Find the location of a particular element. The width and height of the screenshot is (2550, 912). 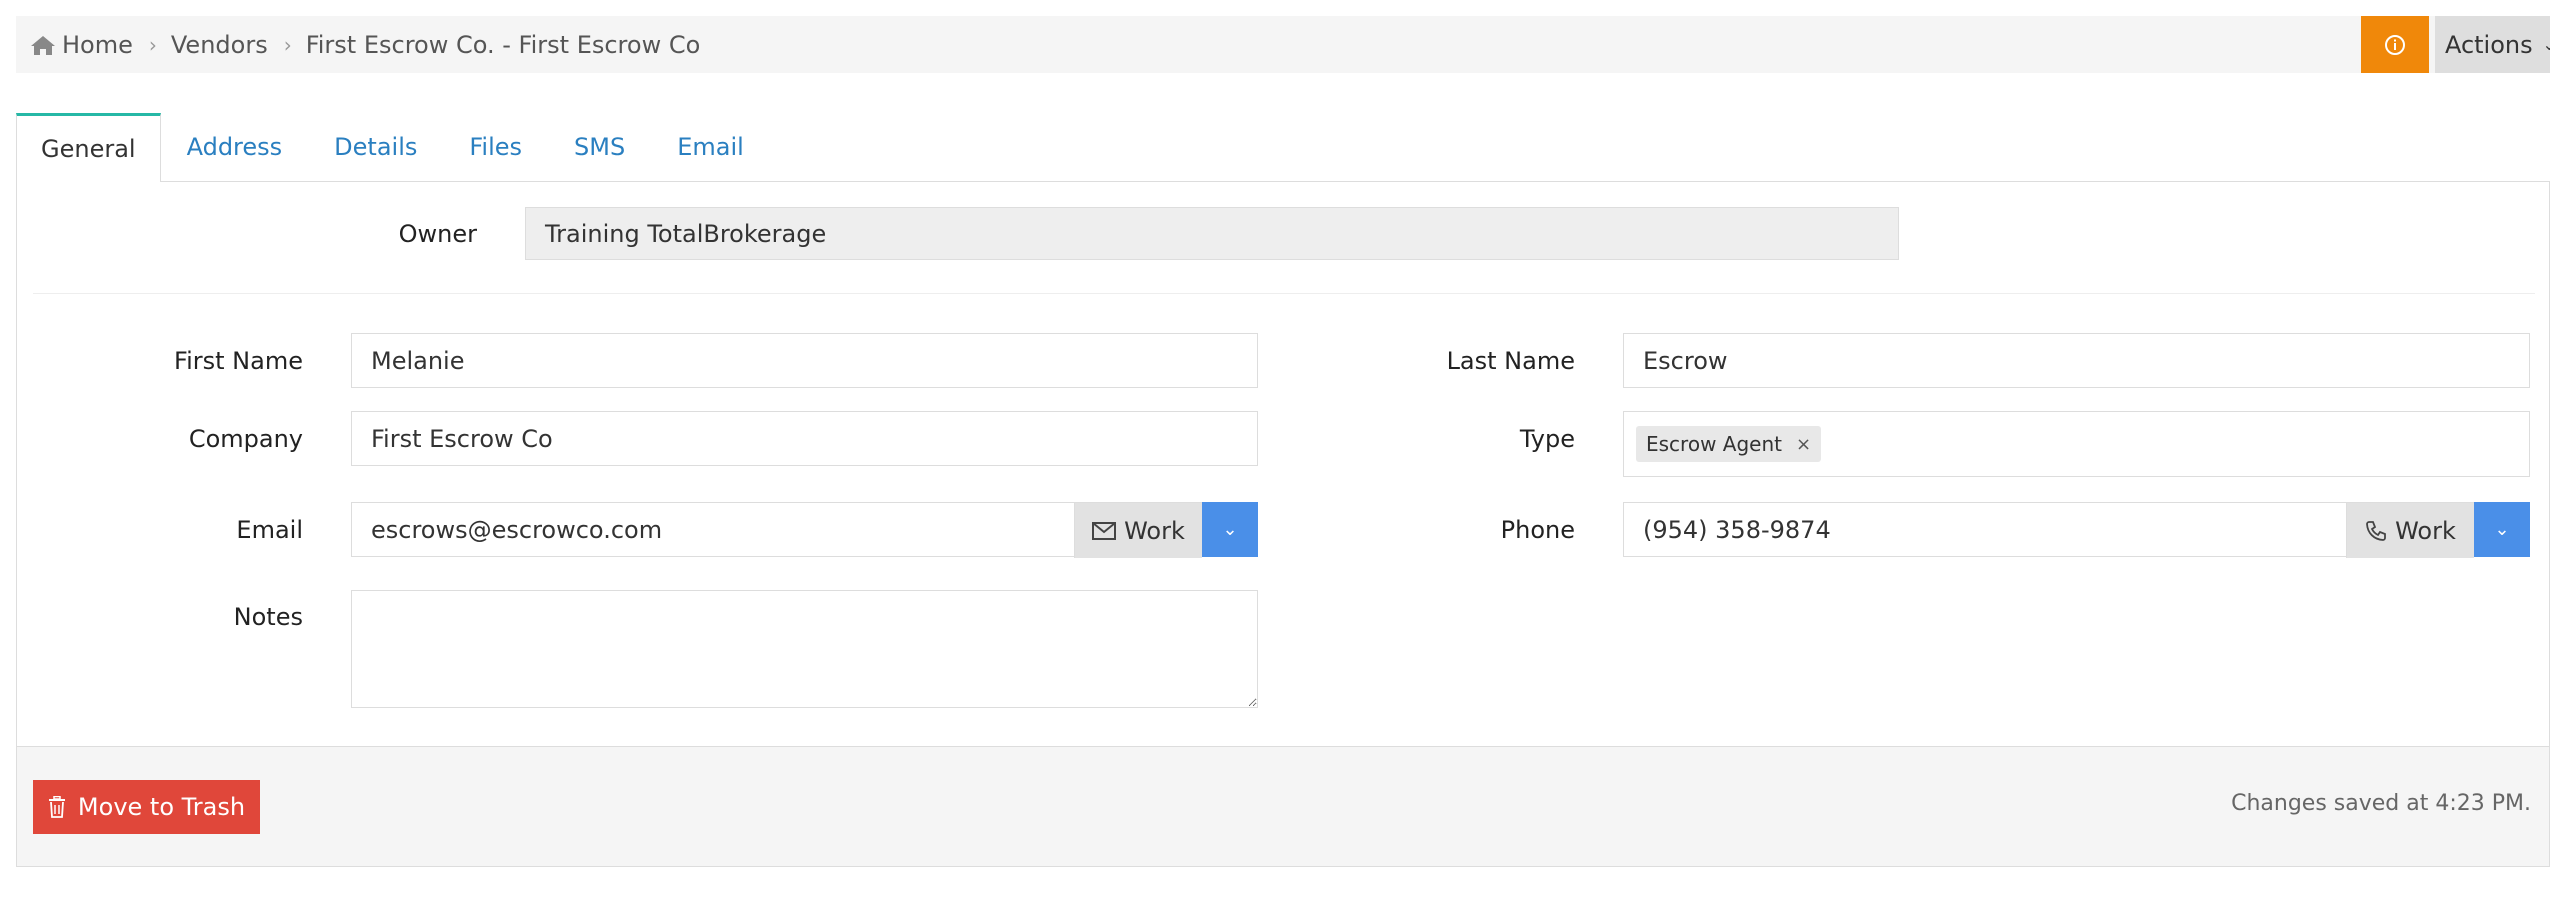

info-circle-icon is located at coordinates (2395, 44).